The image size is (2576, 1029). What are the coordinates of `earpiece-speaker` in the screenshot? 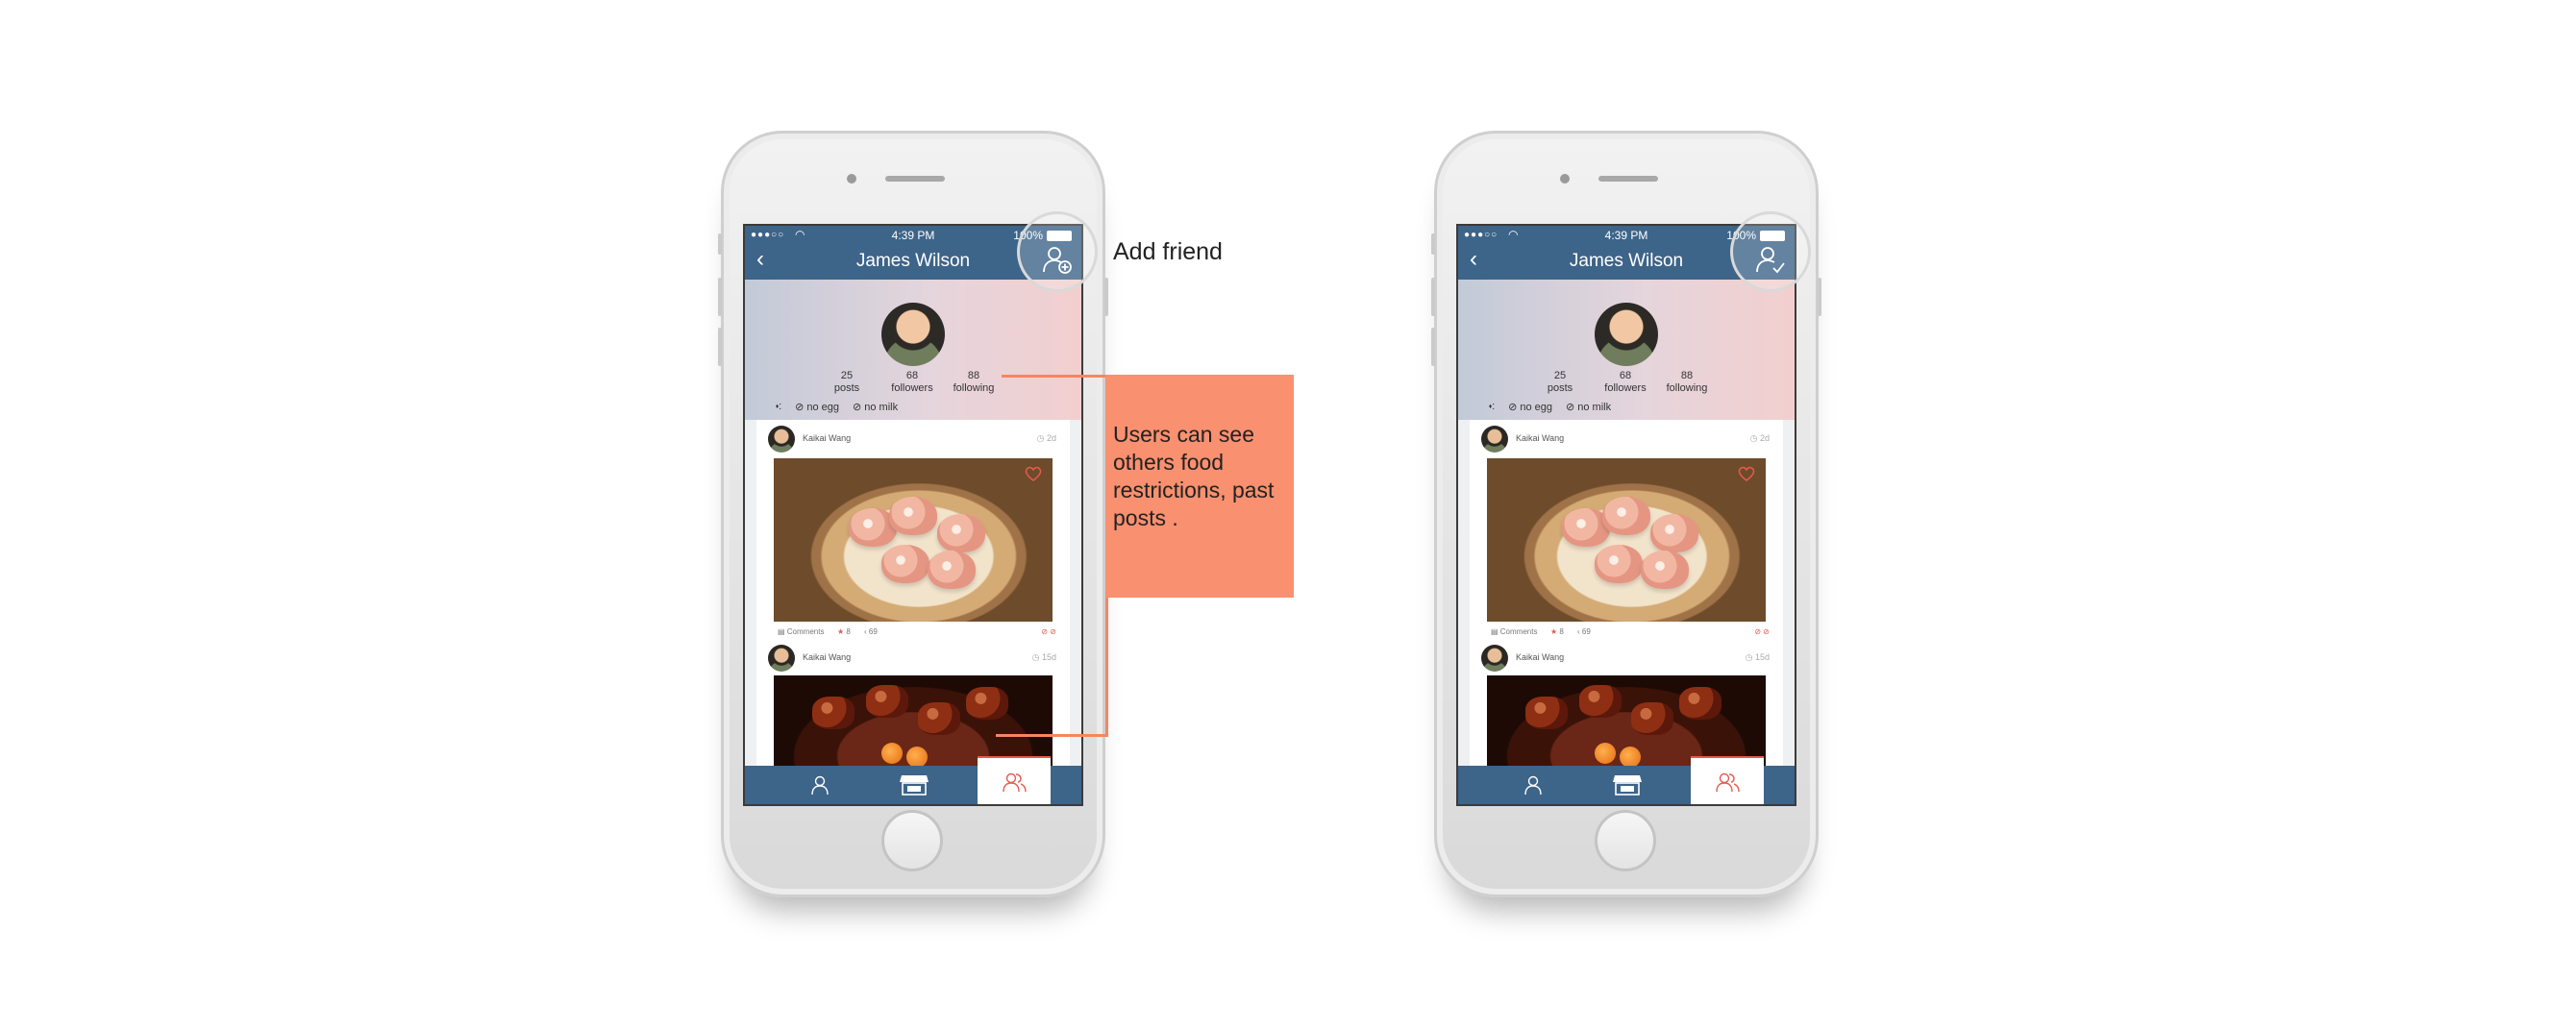 It's located at (1628, 179).